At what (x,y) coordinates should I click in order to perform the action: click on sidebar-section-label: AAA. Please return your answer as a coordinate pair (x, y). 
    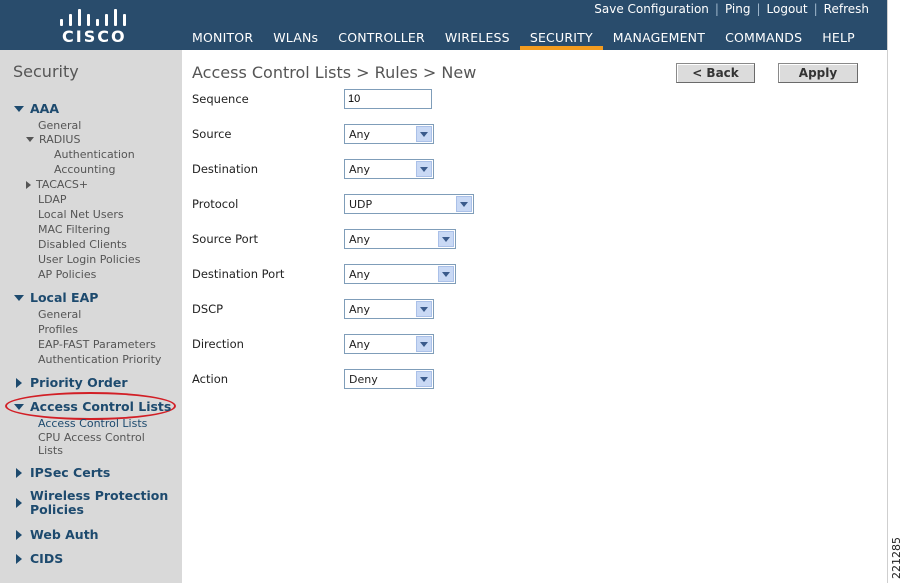
    Looking at the image, I should click on (45, 108).